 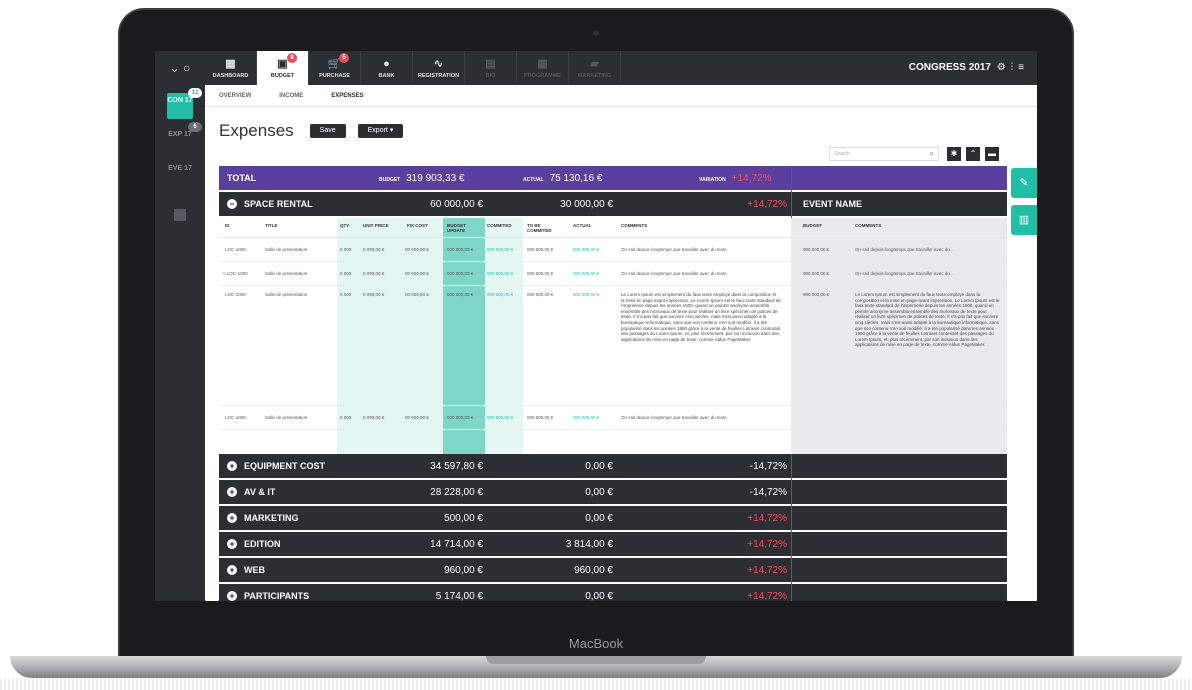 I want to click on col-fix-cost: FIX COST, so click(x=417, y=225).